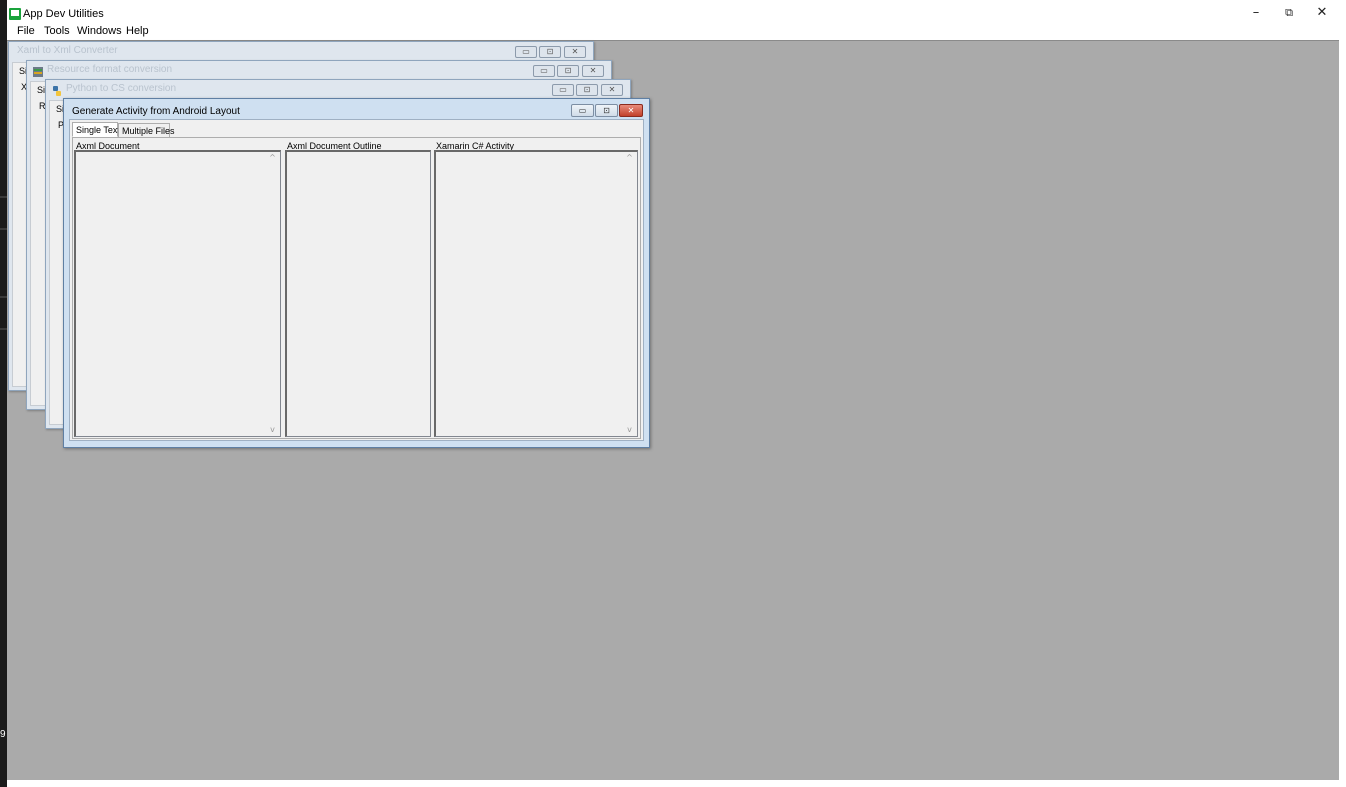 This screenshot has width=1346, height=787. What do you see at coordinates (26, 31) in the screenshot?
I see `menu-file: File` at bounding box center [26, 31].